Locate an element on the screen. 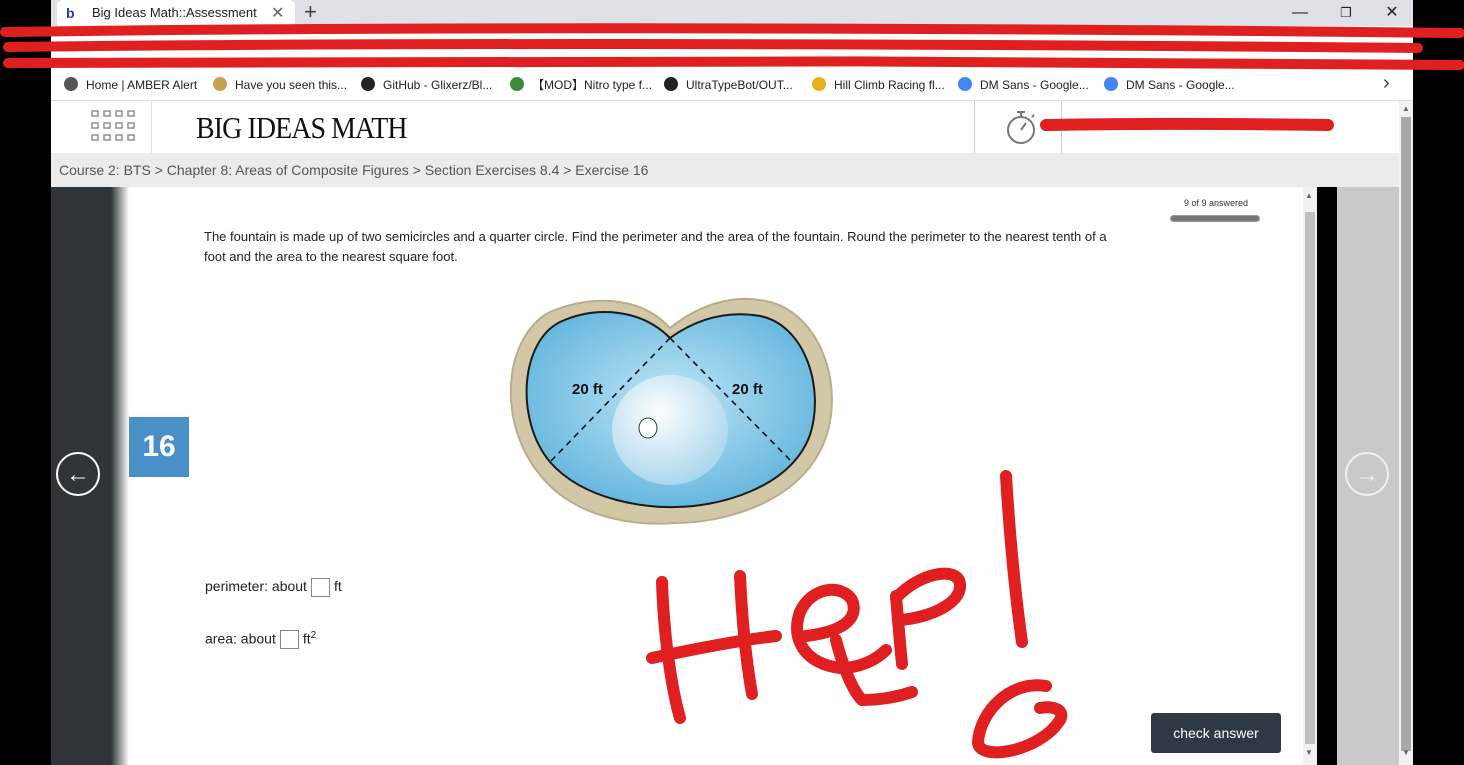 This screenshot has height=765, width=1464. progress-fill is located at coordinates (1215, 218).